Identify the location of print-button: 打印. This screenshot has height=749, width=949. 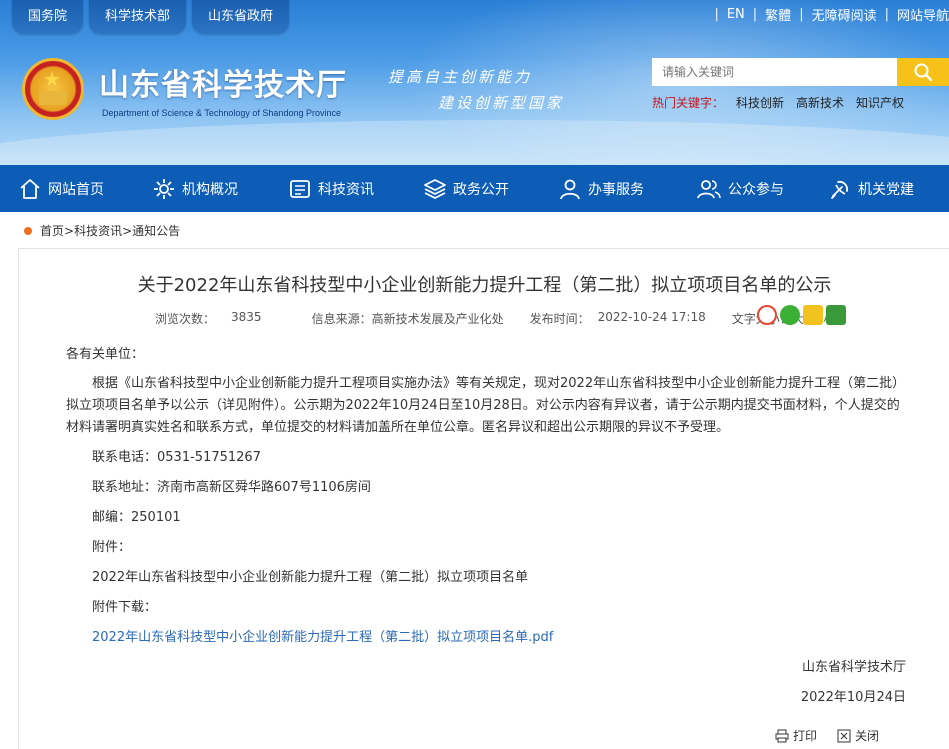
(796, 735).